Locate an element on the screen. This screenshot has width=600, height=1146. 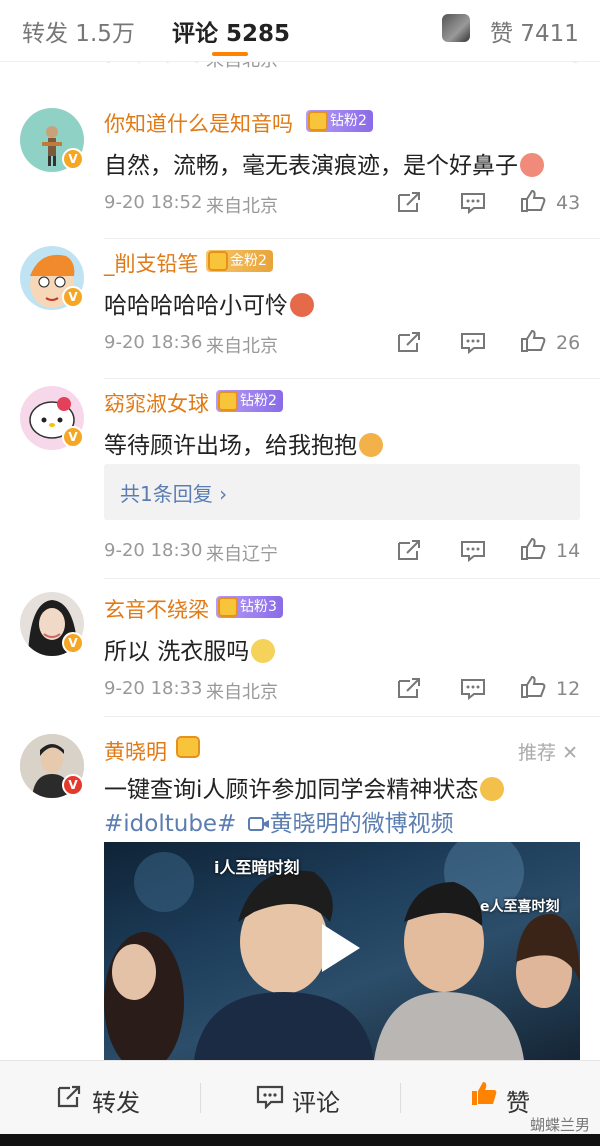
active-tab-indicator is located at coordinates (230, 54).